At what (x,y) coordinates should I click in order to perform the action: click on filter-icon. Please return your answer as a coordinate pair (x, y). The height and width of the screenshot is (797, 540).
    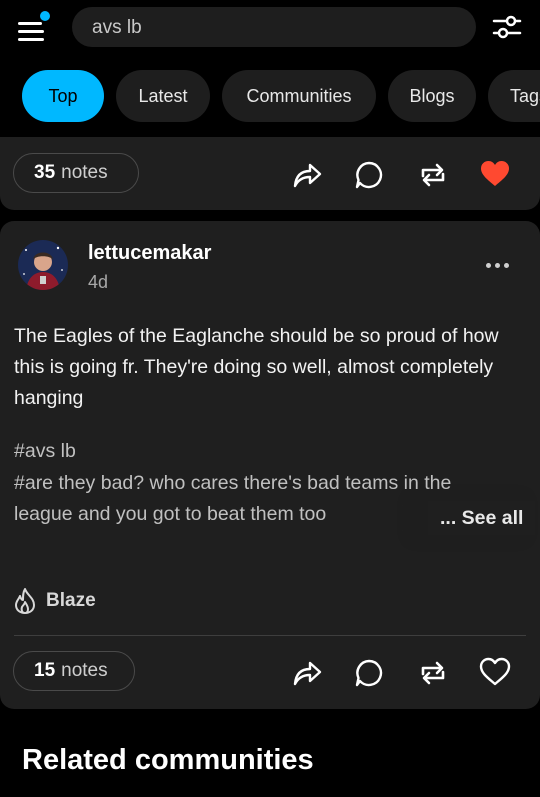
    Looking at the image, I should click on (507, 27).